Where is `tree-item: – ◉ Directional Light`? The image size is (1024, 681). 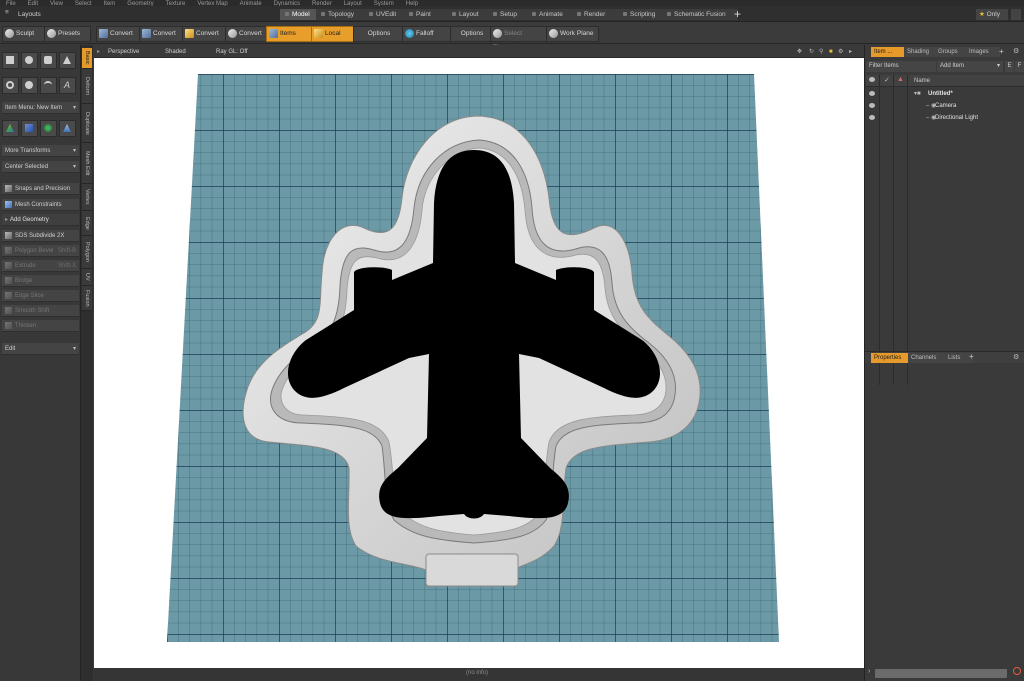
tree-item: – ◉ Directional Light is located at coordinates (945, 118).